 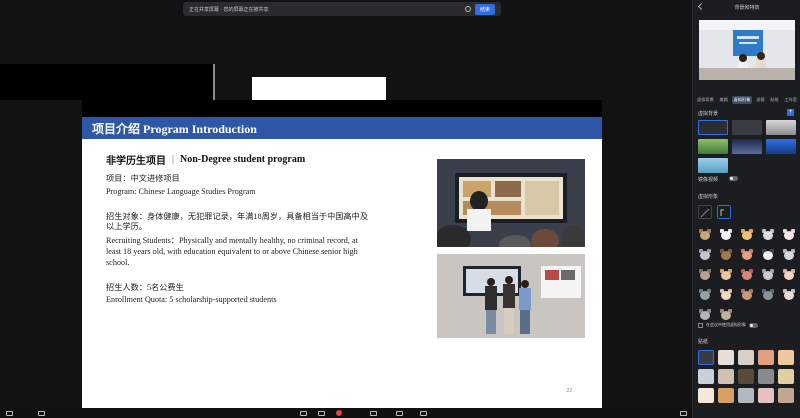 I want to click on video-preview-art, so click(x=747, y=50).